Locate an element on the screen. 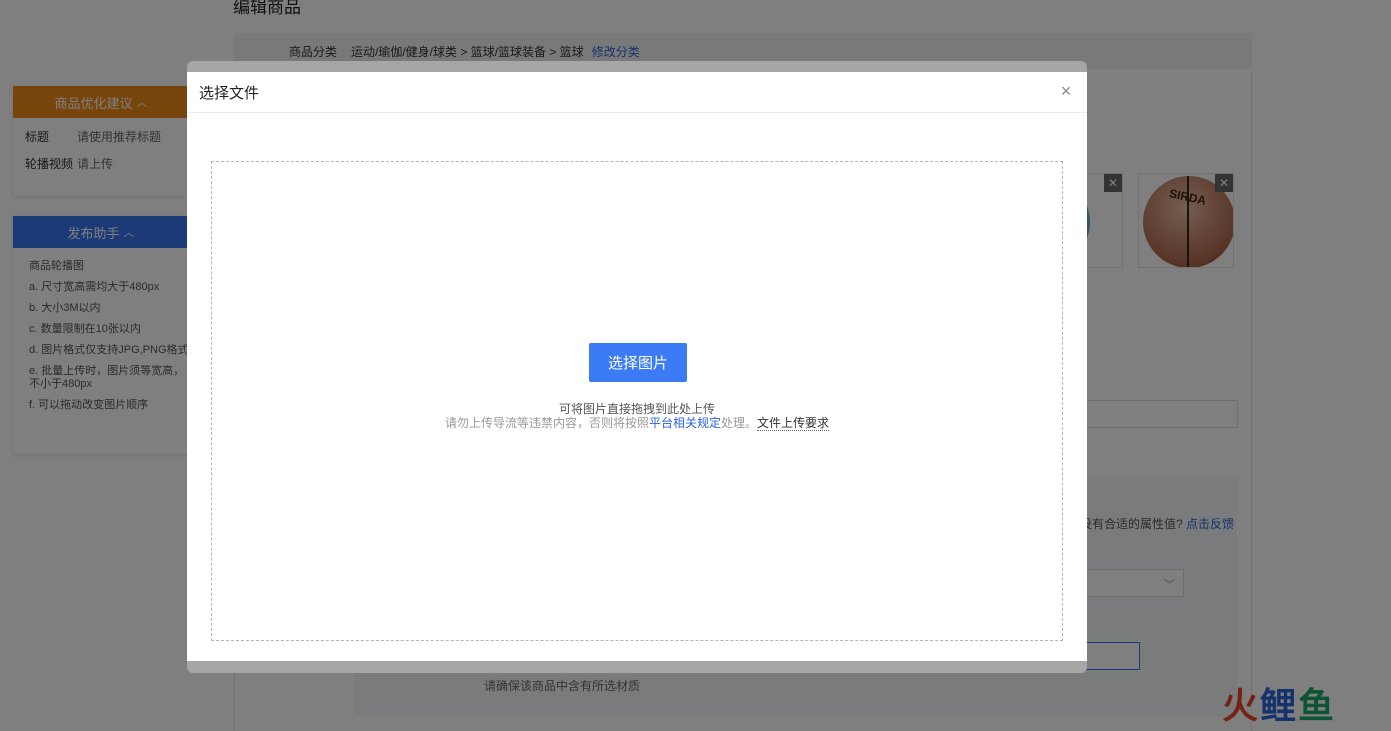 The height and width of the screenshot is (731, 1391). note-middle: 处理。 is located at coordinates (739, 423).